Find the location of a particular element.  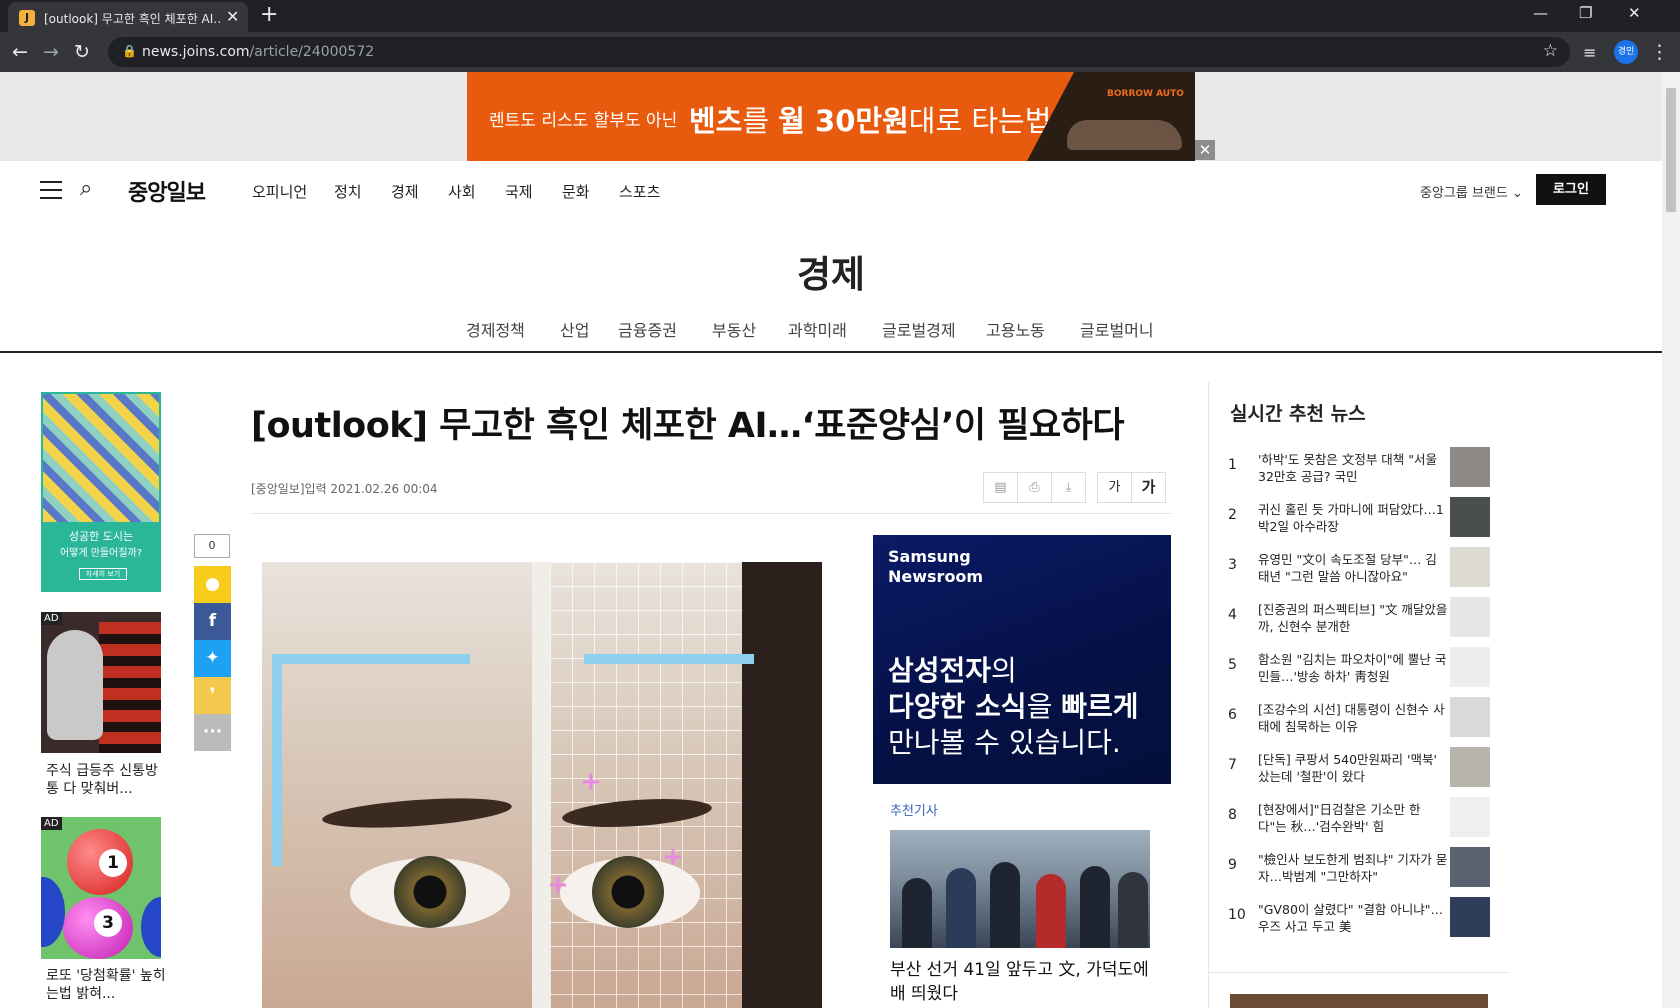

menu-dots-icon: ⋮ is located at coordinates (1659, 52).